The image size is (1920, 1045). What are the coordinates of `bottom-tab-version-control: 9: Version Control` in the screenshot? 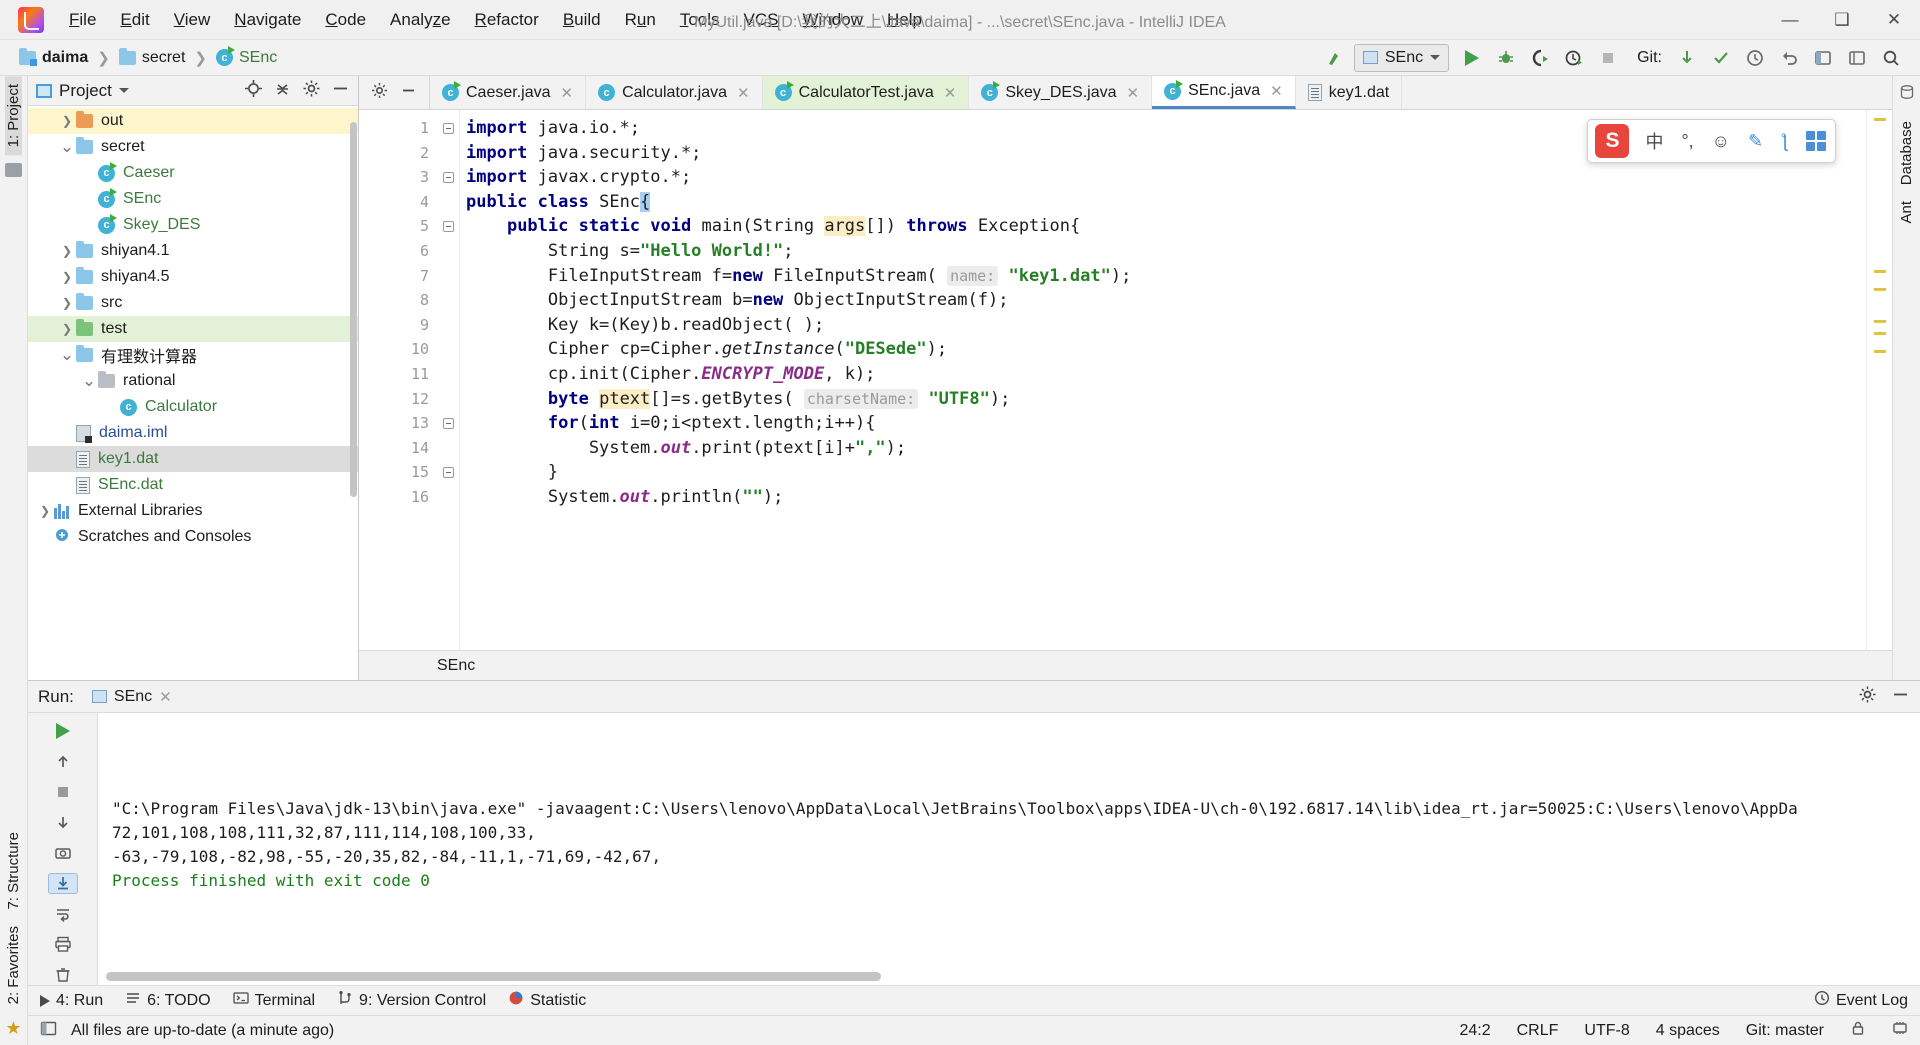 It's located at (411, 1000).